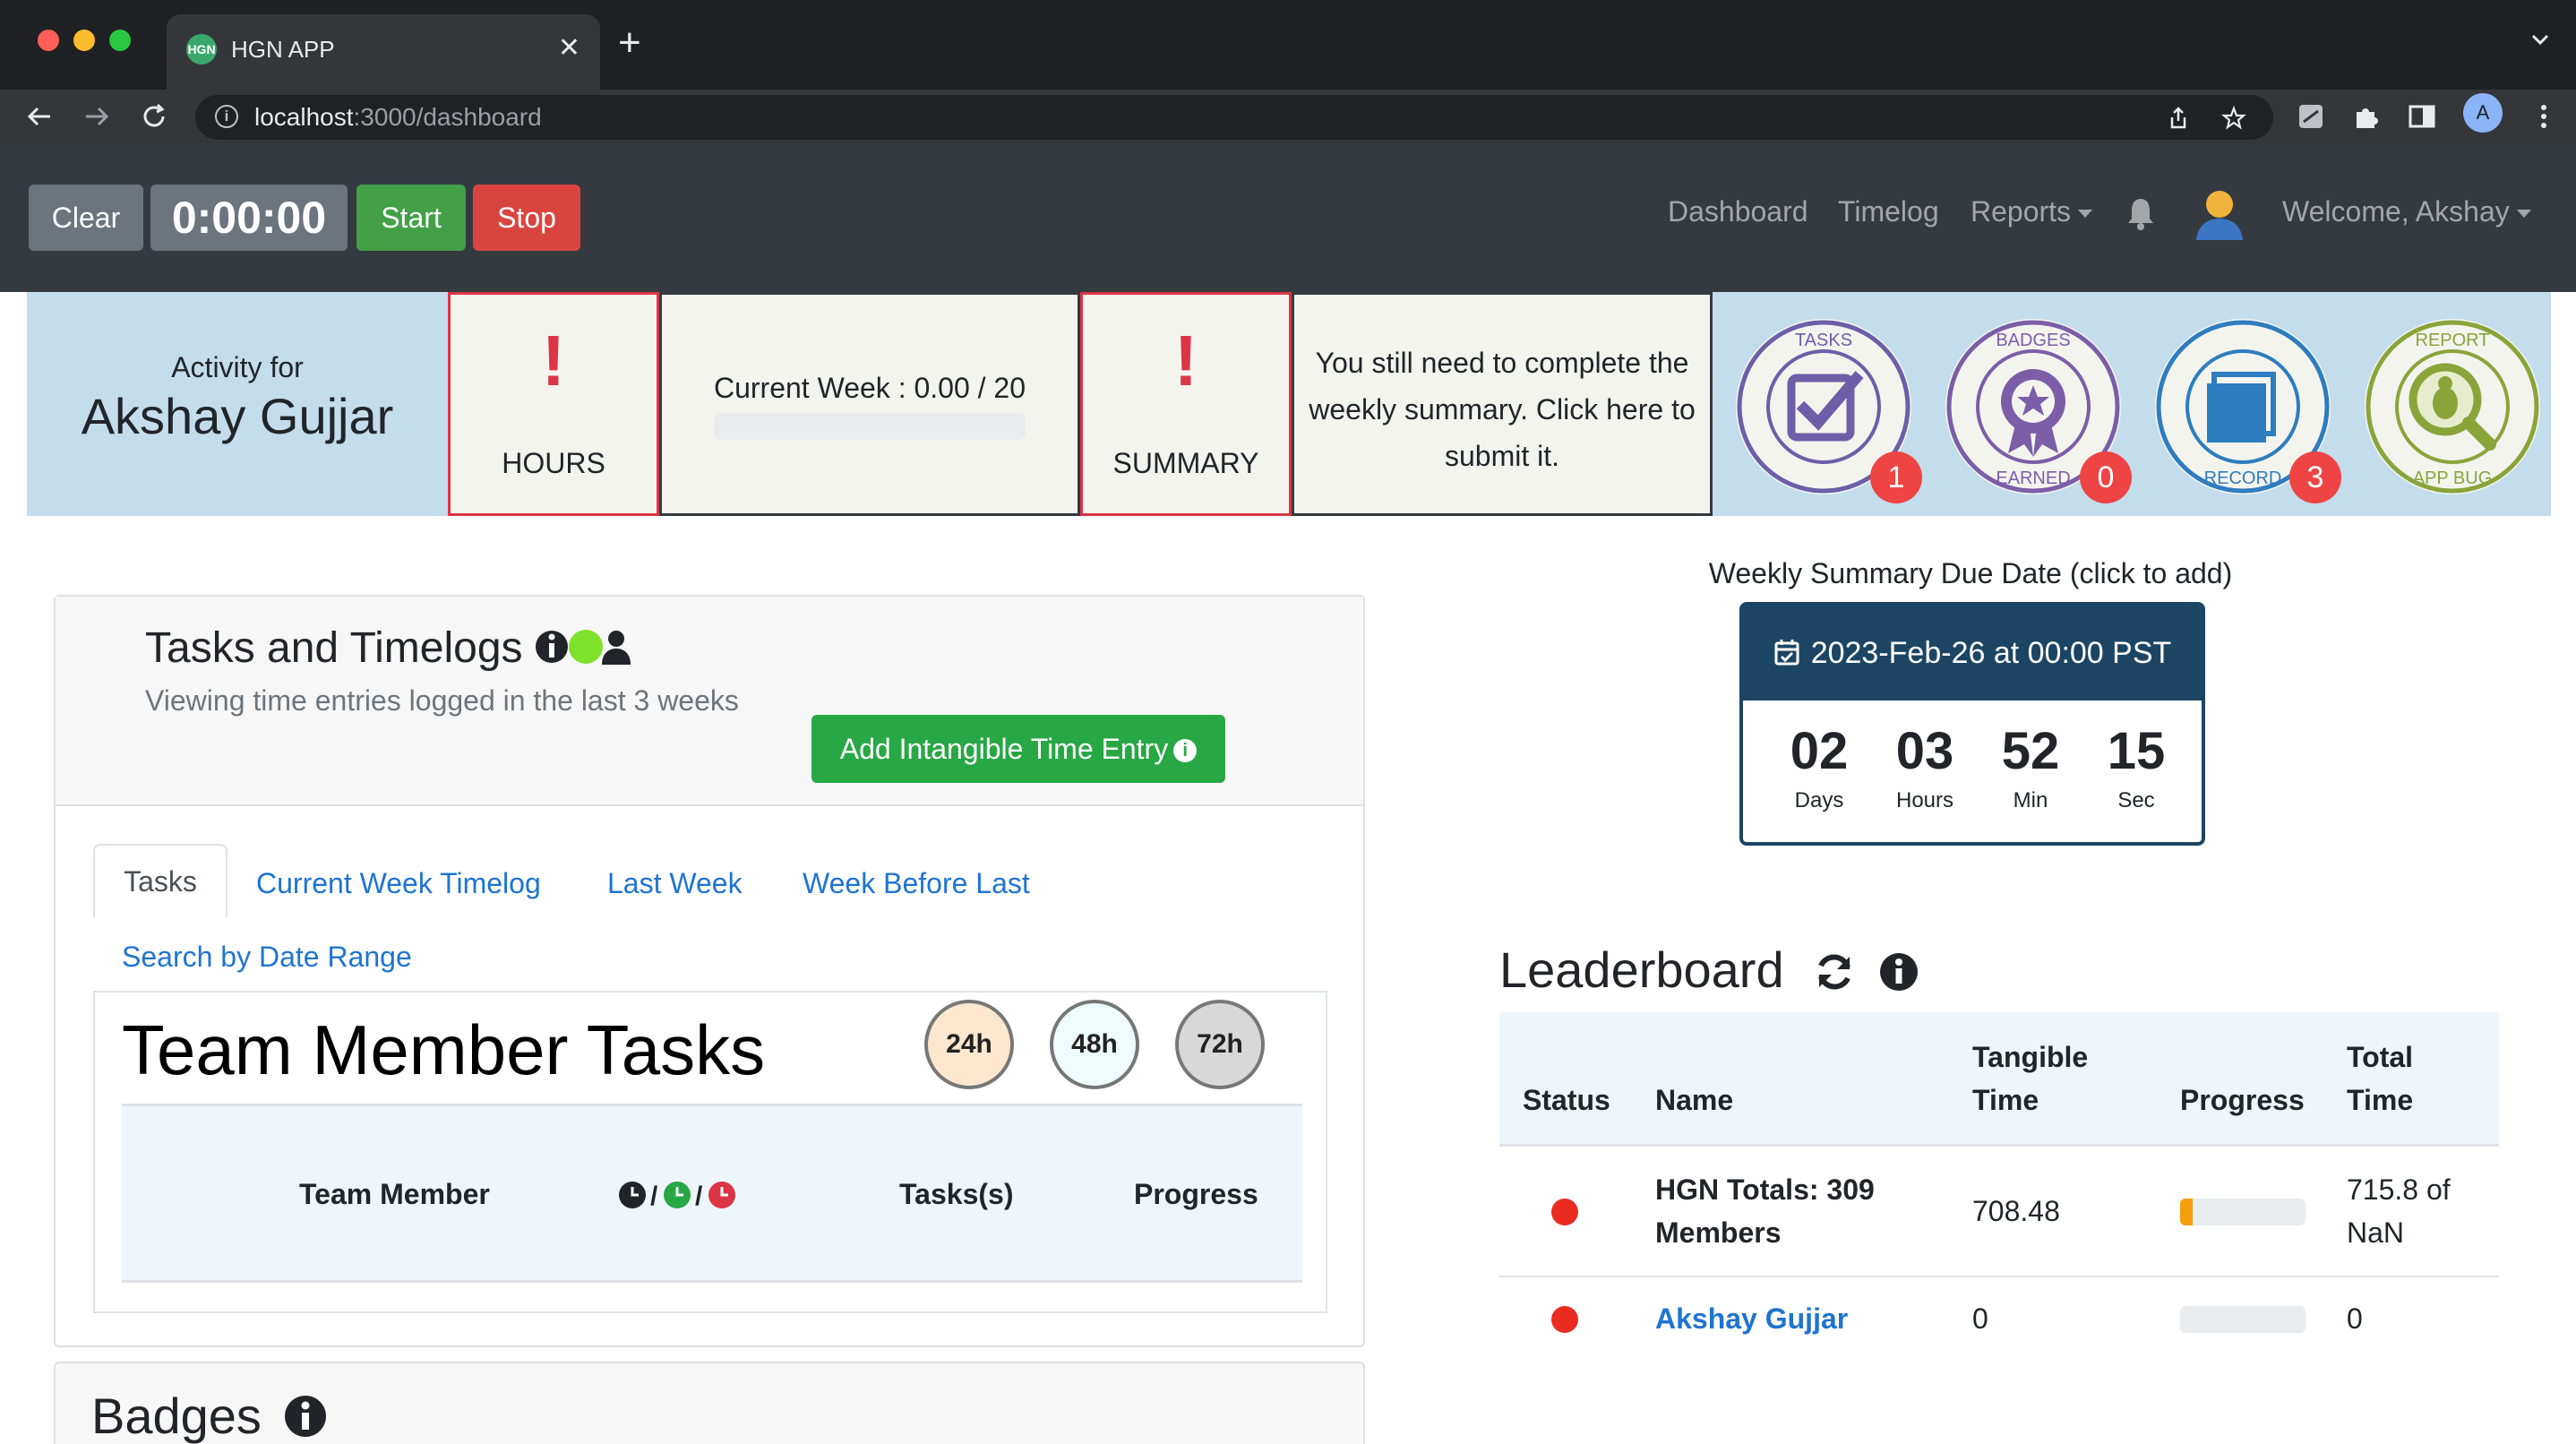 This screenshot has height=1444, width=2576. What do you see at coordinates (1834, 972) in the screenshot?
I see `refresh-icon` at bounding box center [1834, 972].